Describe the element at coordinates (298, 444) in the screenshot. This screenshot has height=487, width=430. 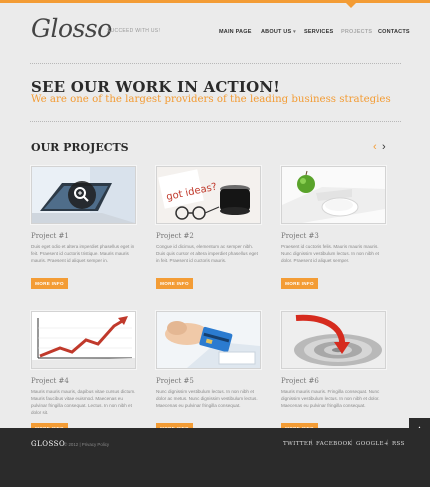
I see `footer-link-twitter: TWITTER` at that location.